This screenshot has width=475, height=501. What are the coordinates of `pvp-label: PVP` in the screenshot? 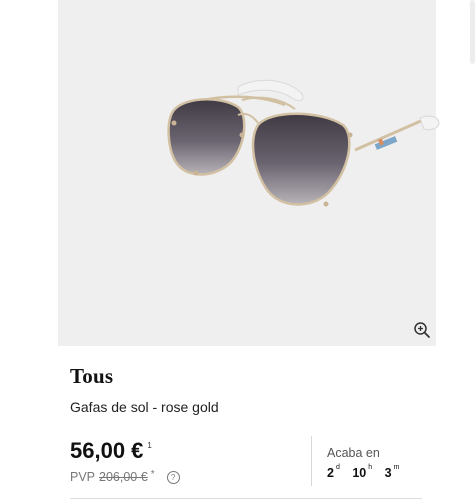 It's located at (83, 477).